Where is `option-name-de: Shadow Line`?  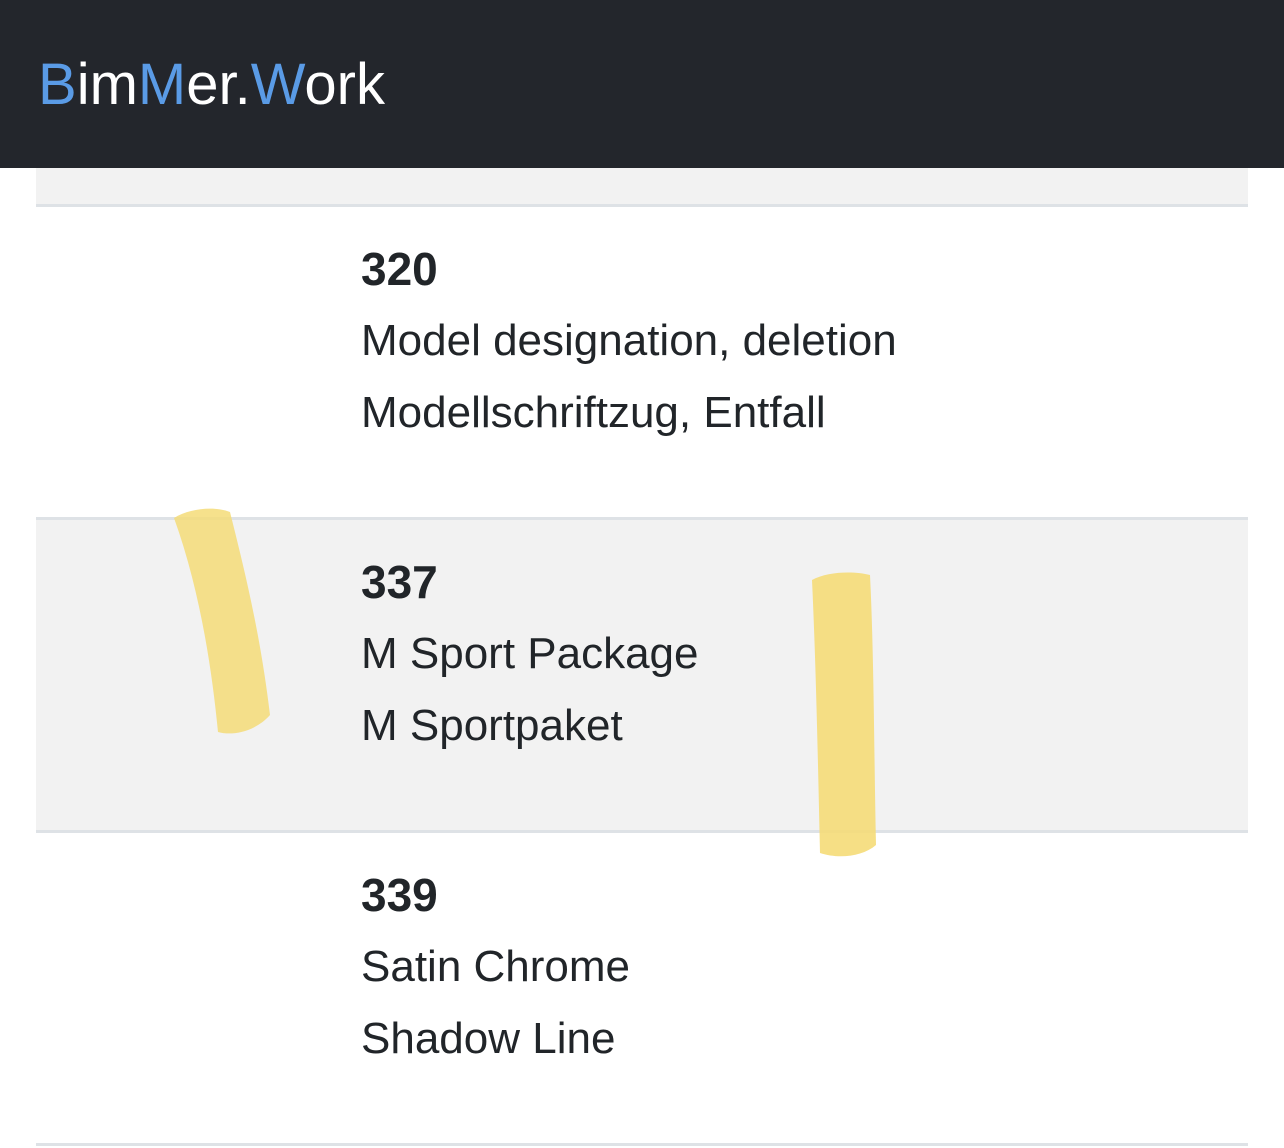 option-name-de: Shadow Line is located at coordinates (488, 1038).